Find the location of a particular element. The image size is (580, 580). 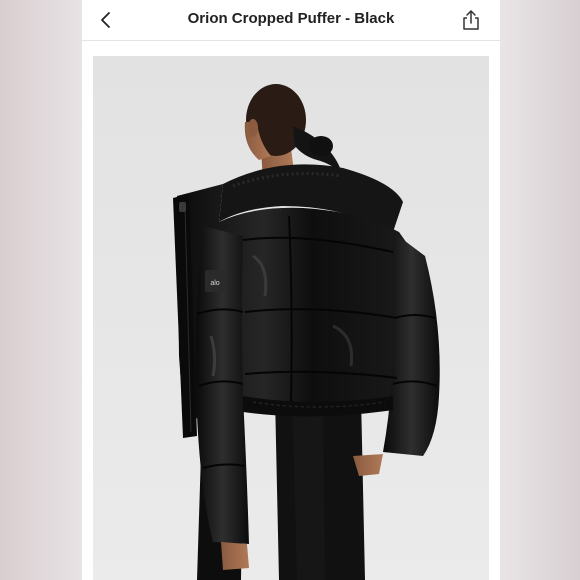

alo-brand-patch-text: alo is located at coordinates (214, 283).